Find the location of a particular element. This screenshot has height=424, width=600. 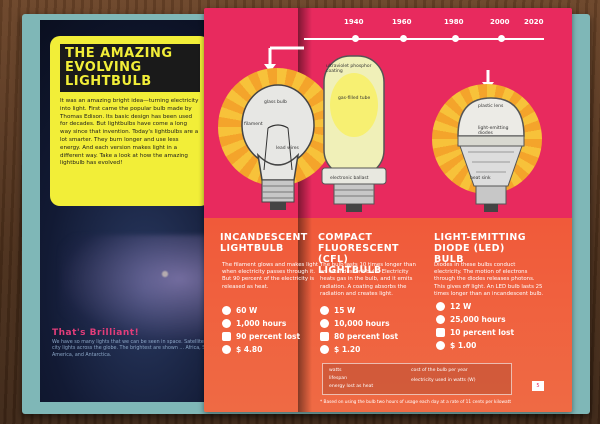

stat-value: $ 1.20 is located at coordinates (347, 349).